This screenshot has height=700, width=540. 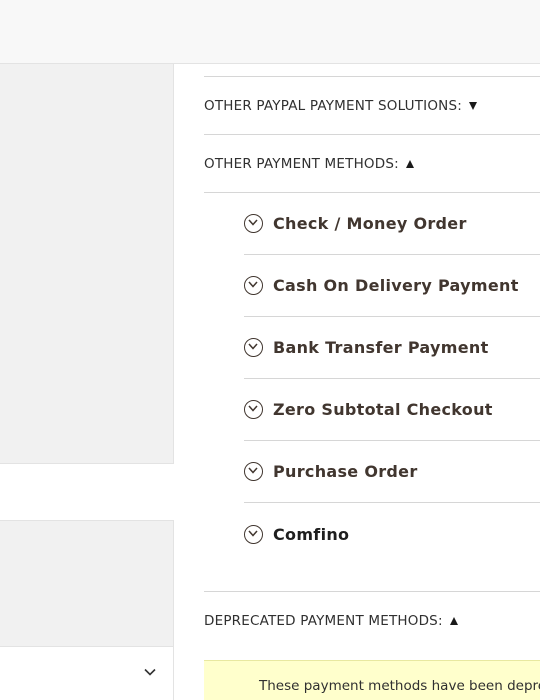 What do you see at coordinates (345, 471) in the screenshot?
I see `method-label: Purchase Order` at bounding box center [345, 471].